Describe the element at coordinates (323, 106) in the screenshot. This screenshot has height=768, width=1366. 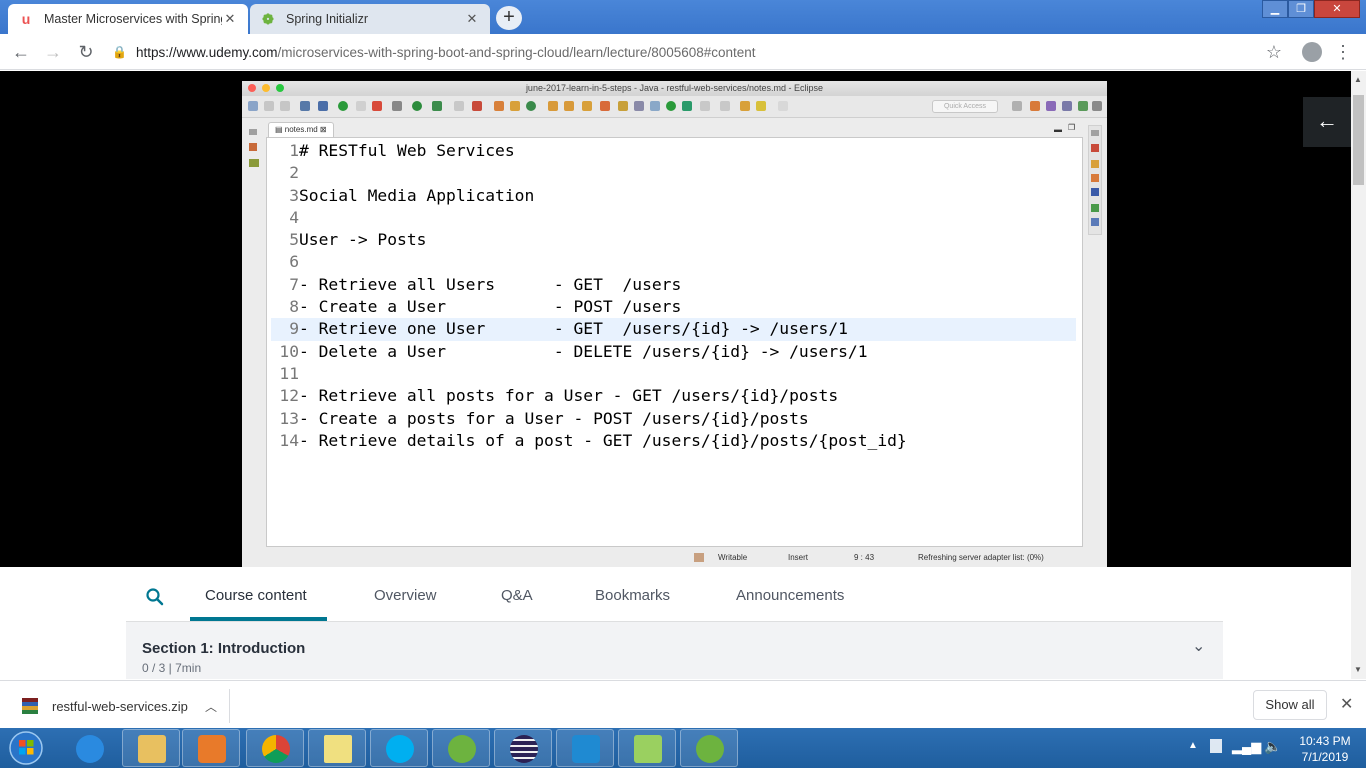
I see `skip-icon` at that location.